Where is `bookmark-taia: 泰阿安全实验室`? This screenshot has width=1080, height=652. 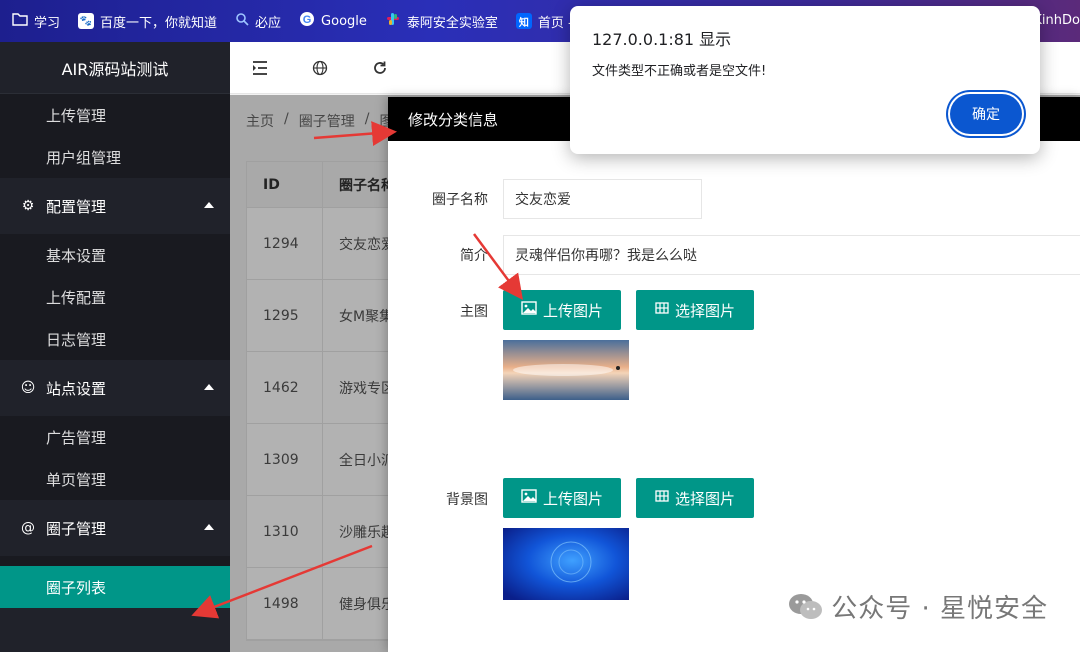 bookmark-taia: 泰阿安全实验室 is located at coordinates (441, 21).